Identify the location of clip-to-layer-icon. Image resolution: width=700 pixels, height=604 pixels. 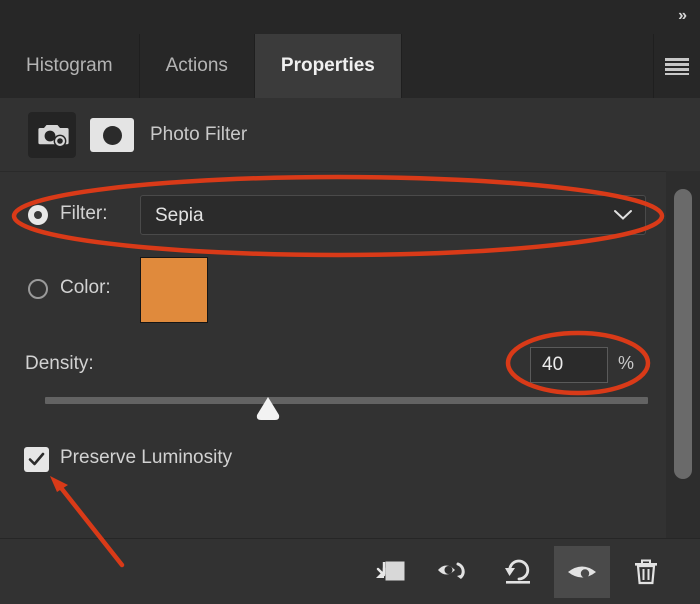
(390, 570).